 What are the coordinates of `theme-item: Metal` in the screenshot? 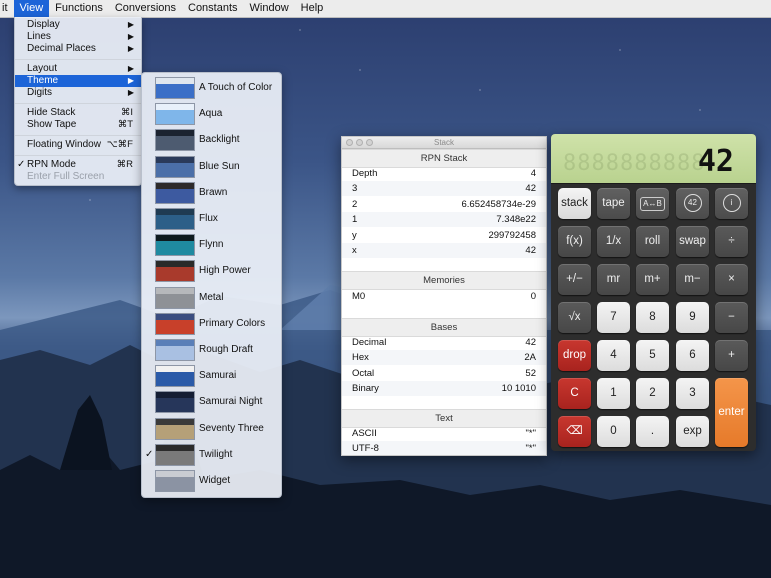 It's located at (211, 299).